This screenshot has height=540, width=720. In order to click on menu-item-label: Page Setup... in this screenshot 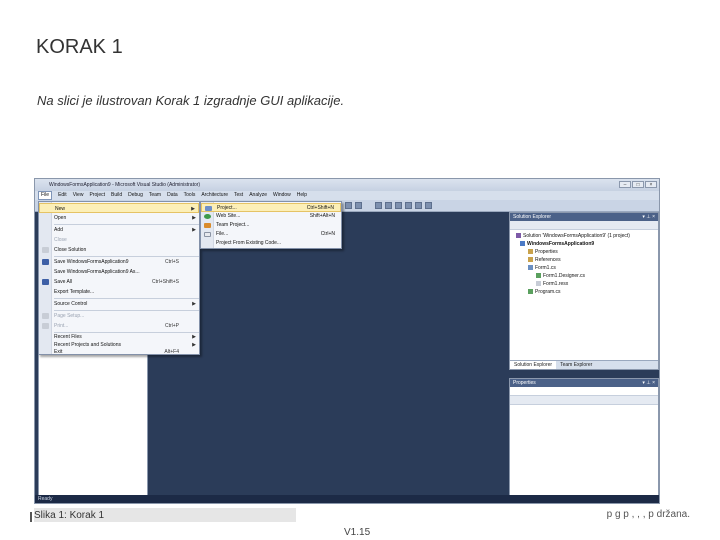, I will do `click(69, 316)`.